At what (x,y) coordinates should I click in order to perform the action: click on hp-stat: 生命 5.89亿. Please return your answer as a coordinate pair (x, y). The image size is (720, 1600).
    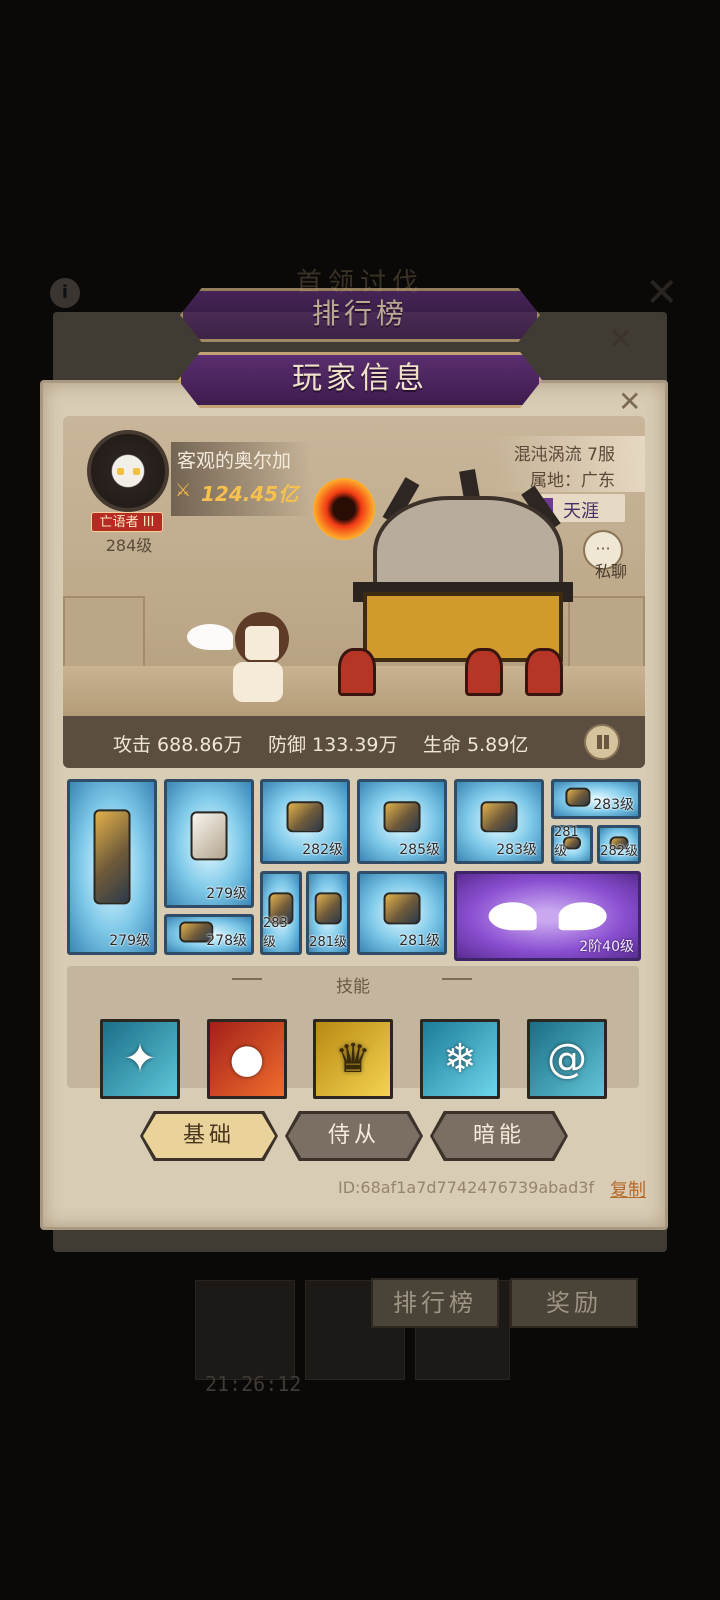
    Looking at the image, I should click on (476, 745).